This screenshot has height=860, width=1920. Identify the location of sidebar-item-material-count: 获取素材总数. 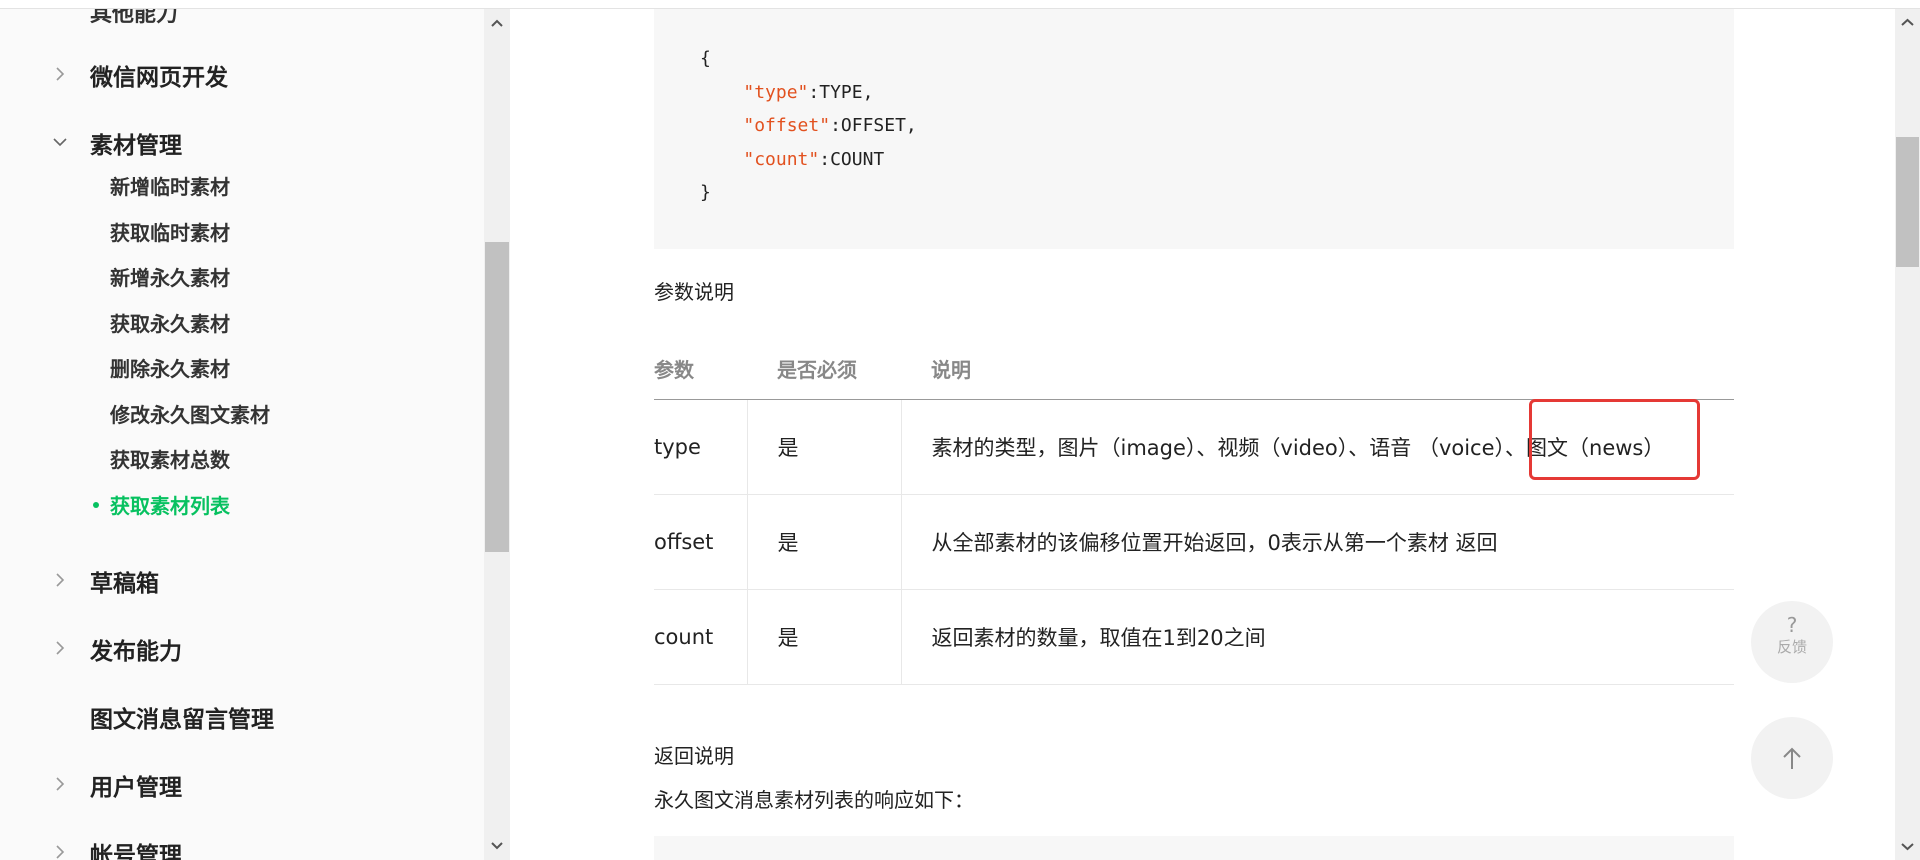
(170, 458).